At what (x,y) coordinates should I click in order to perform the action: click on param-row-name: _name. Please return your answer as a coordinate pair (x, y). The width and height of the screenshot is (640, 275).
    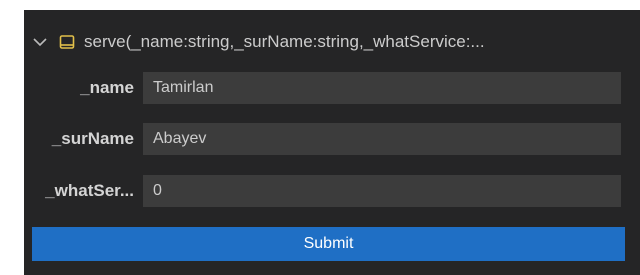
    Looking at the image, I should click on (332, 88).